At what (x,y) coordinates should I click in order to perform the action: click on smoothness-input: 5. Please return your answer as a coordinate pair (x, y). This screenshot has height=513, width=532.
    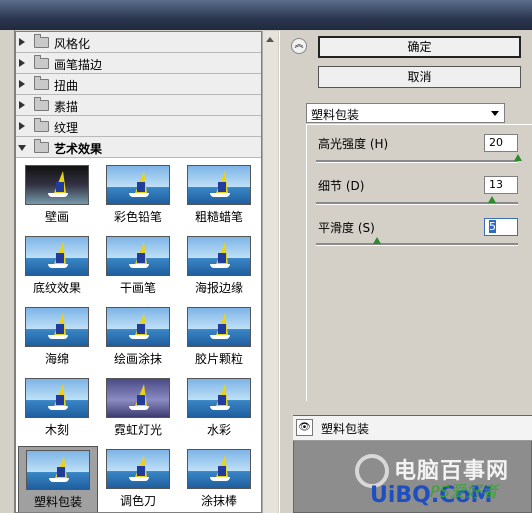
    Looking at the image, I should click on (501, 227).